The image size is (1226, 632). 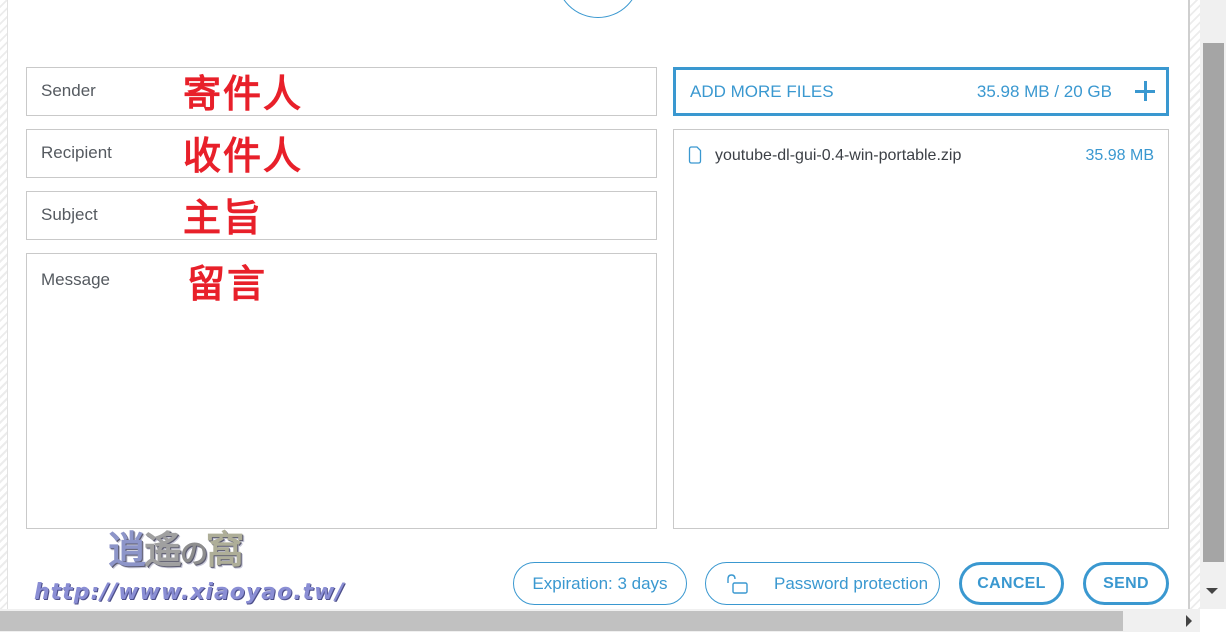 What do you see at coordinates (163, 549) in the screenshot?
I see `watermark-char: 遙` at bounding box center [163, 549].